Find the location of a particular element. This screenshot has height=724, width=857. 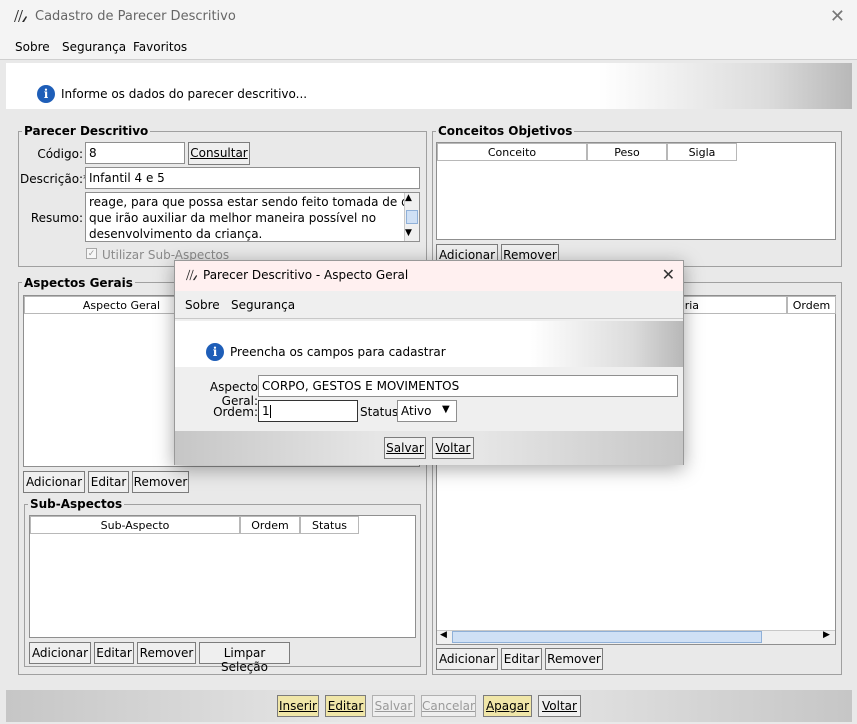

apagar-label: Apagar is located at coordinates (507, 706).